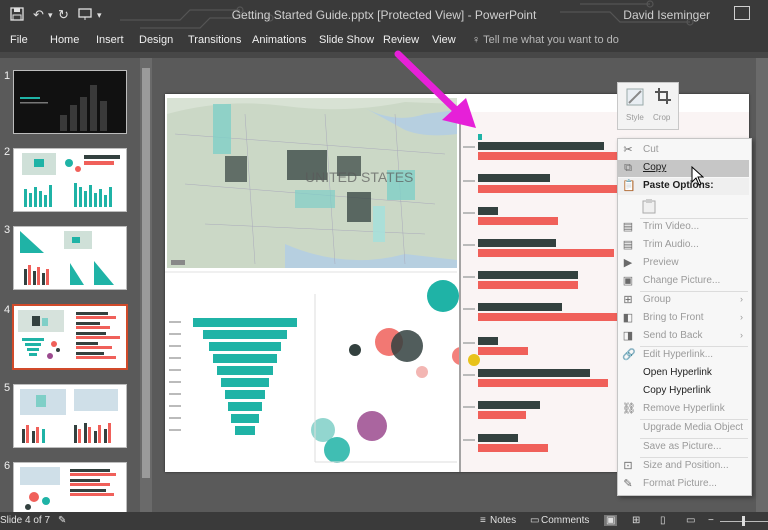  Describe the element at coordinates (635, 99) in the screenshot. I see `style-icon` at that location.